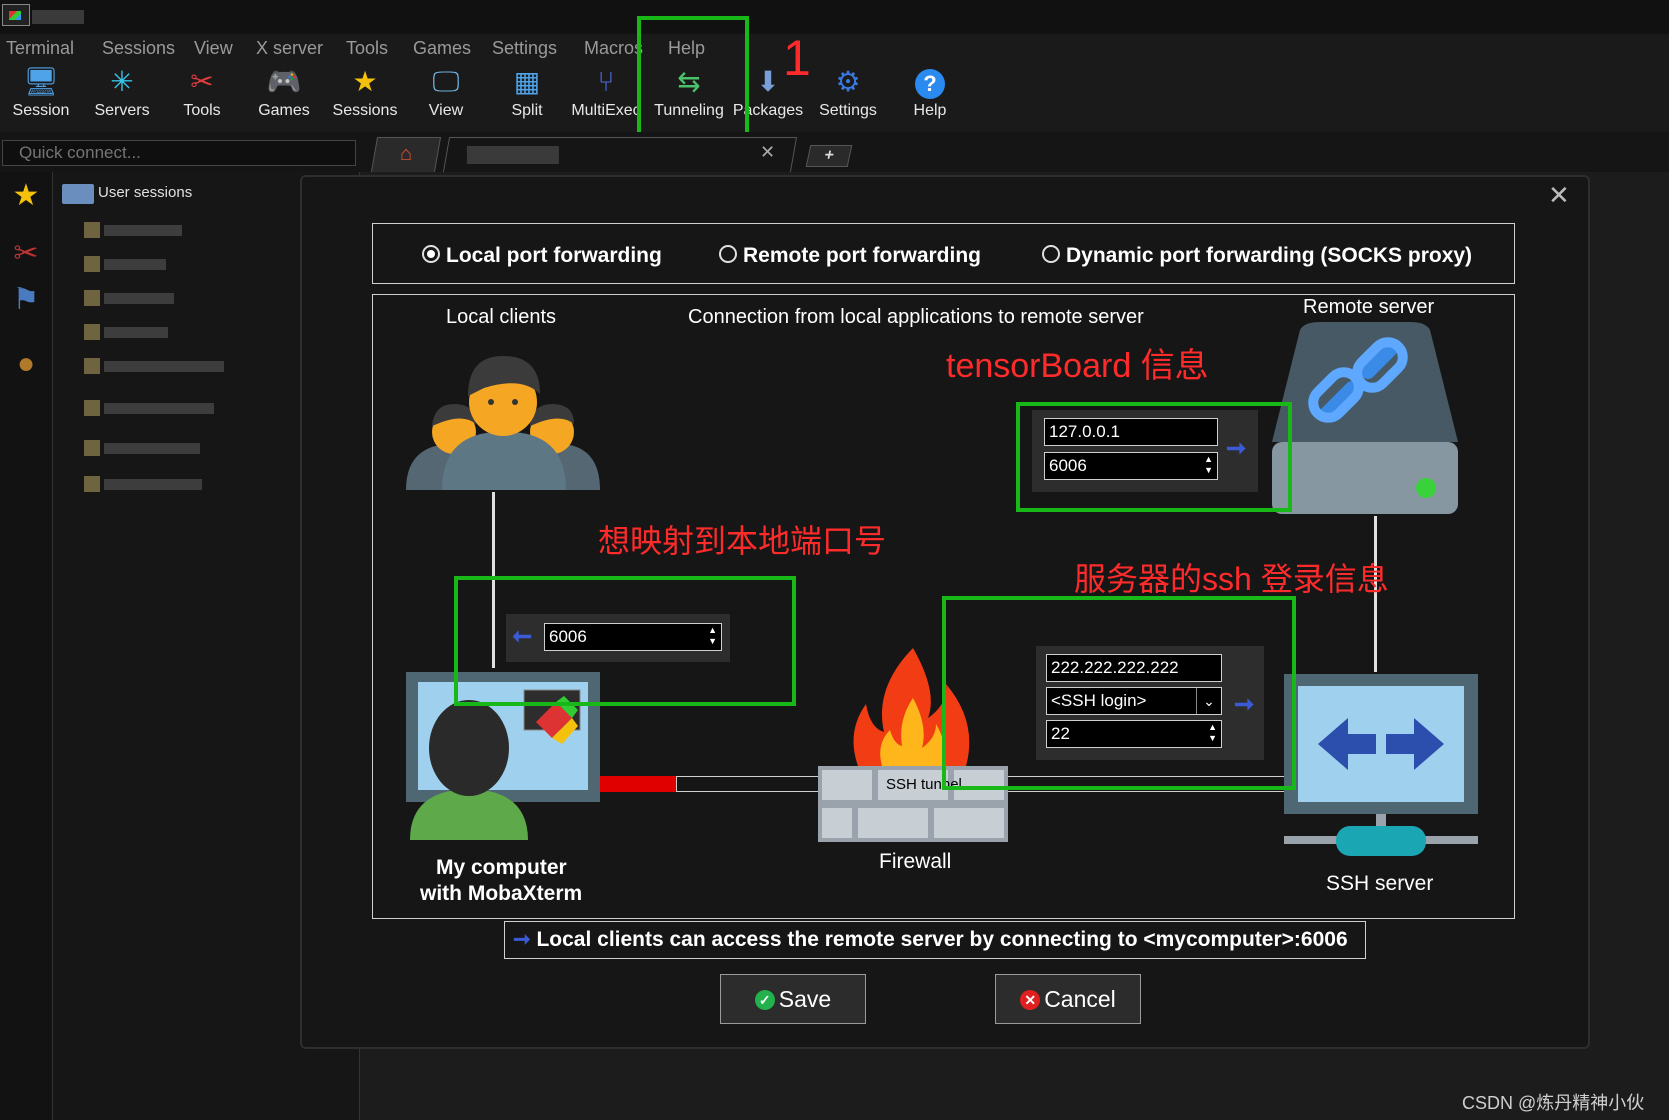  I want to click on radio-label: Local port forwarding, so click(554, 255).